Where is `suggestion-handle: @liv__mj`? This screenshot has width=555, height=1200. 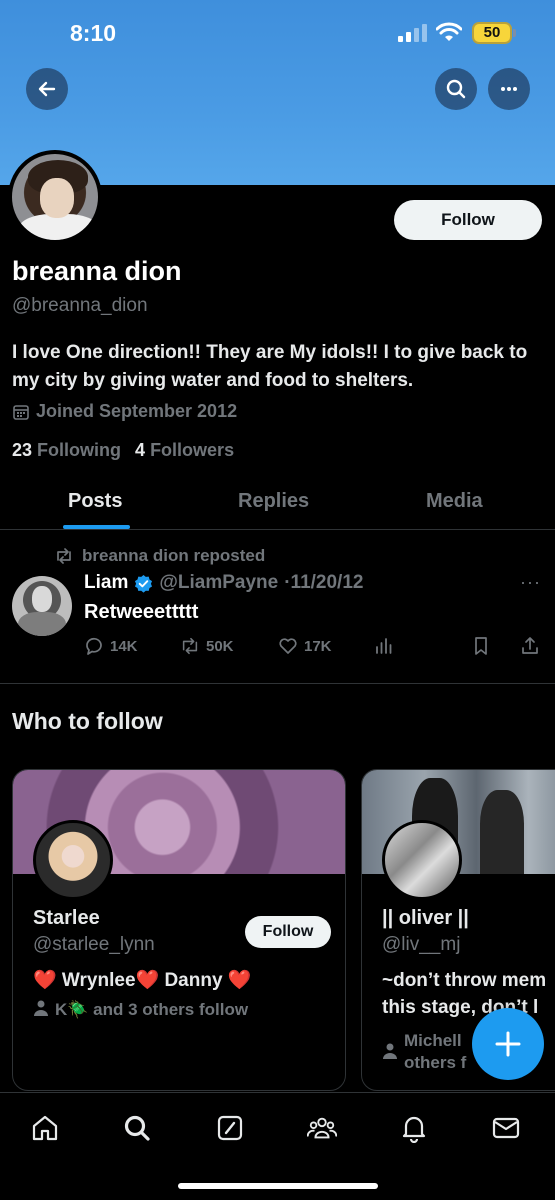
suggestion-handle: @liv__mj is located at coordinates (421, 944).